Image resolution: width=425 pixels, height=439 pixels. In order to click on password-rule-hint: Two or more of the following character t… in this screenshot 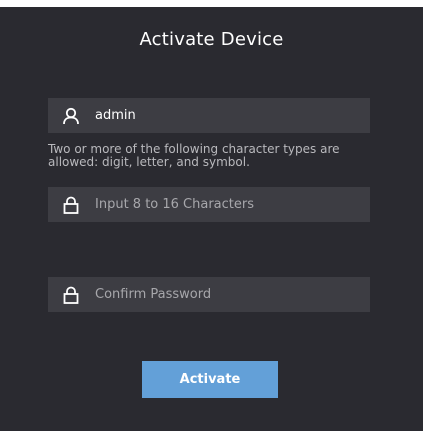, I will do `click(194, 155)`.